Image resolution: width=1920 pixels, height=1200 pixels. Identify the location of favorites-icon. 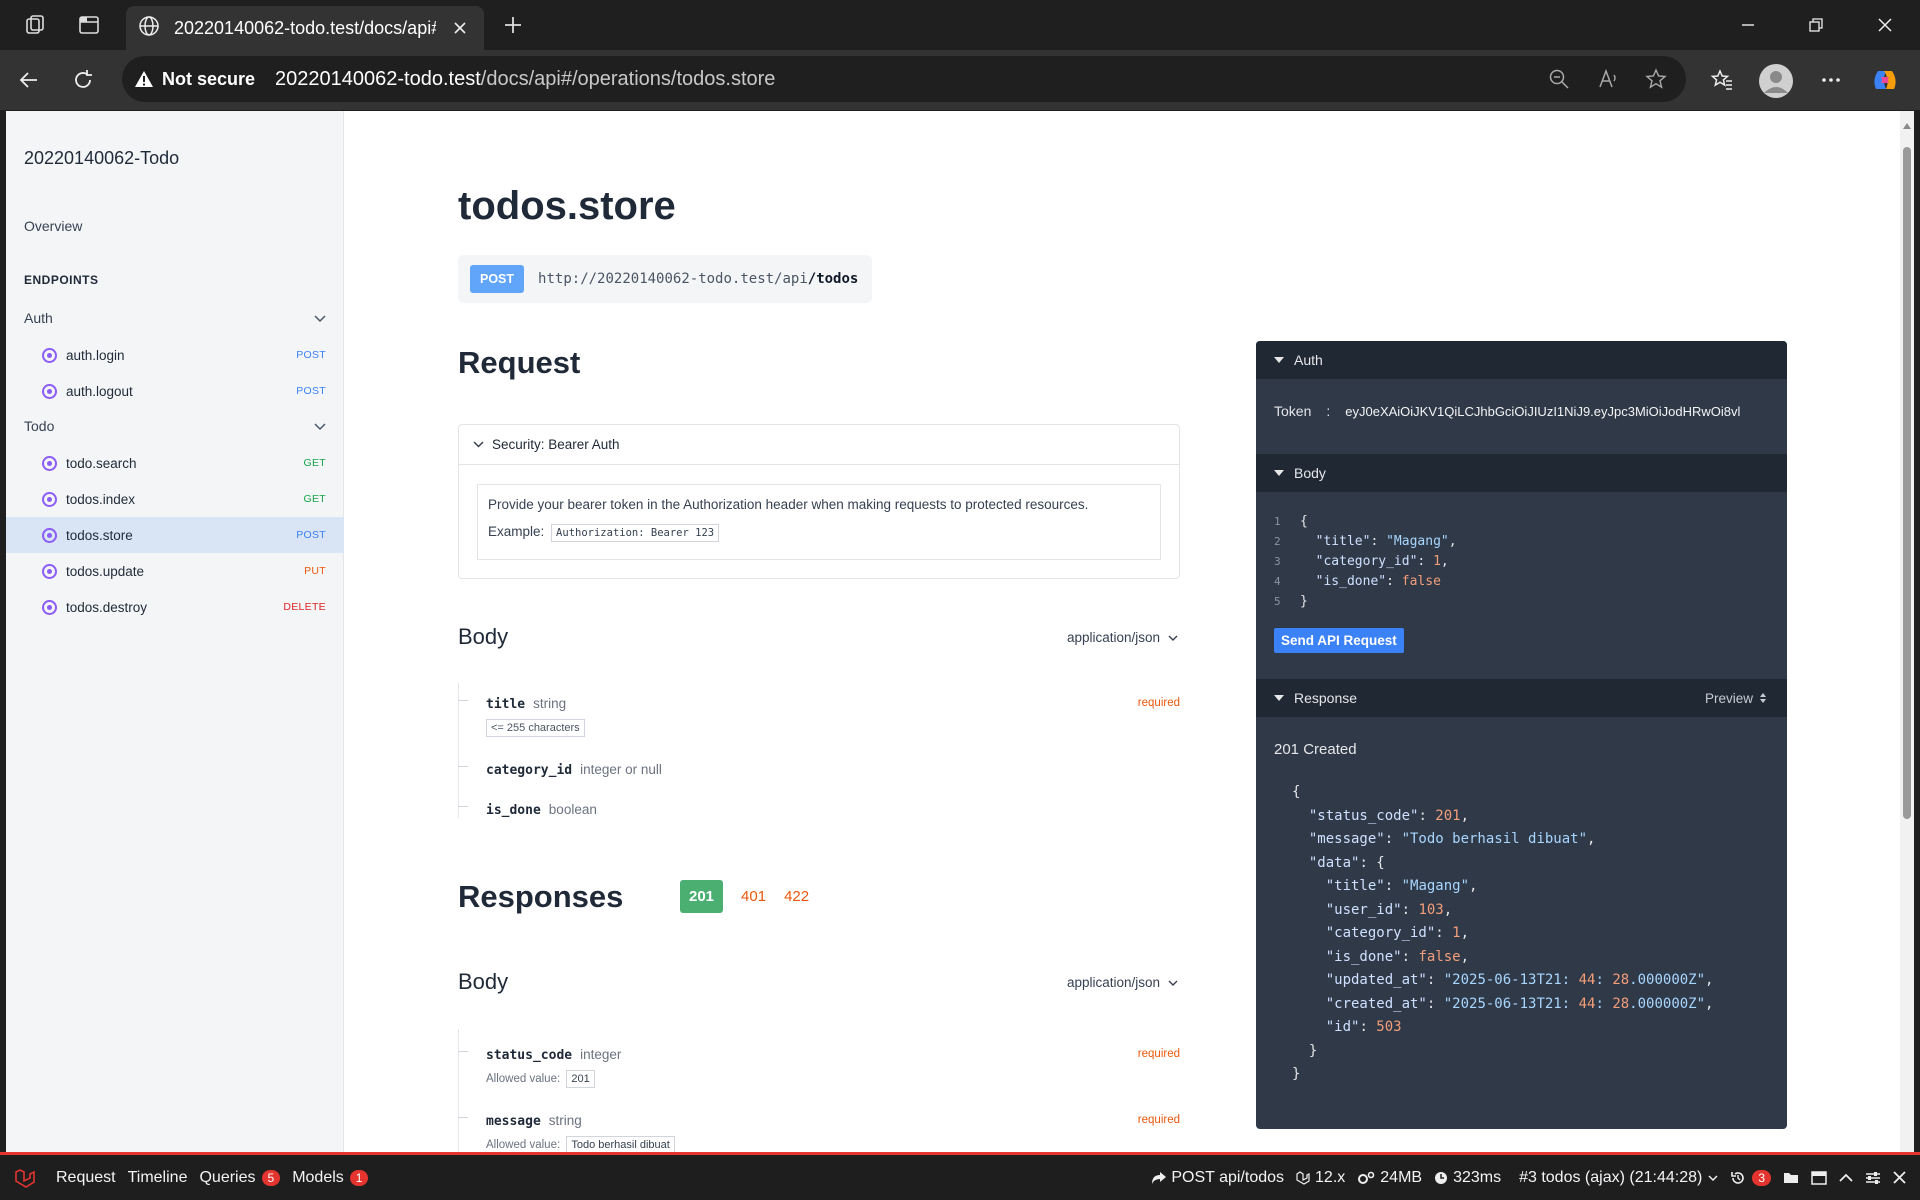
(1722, 80).